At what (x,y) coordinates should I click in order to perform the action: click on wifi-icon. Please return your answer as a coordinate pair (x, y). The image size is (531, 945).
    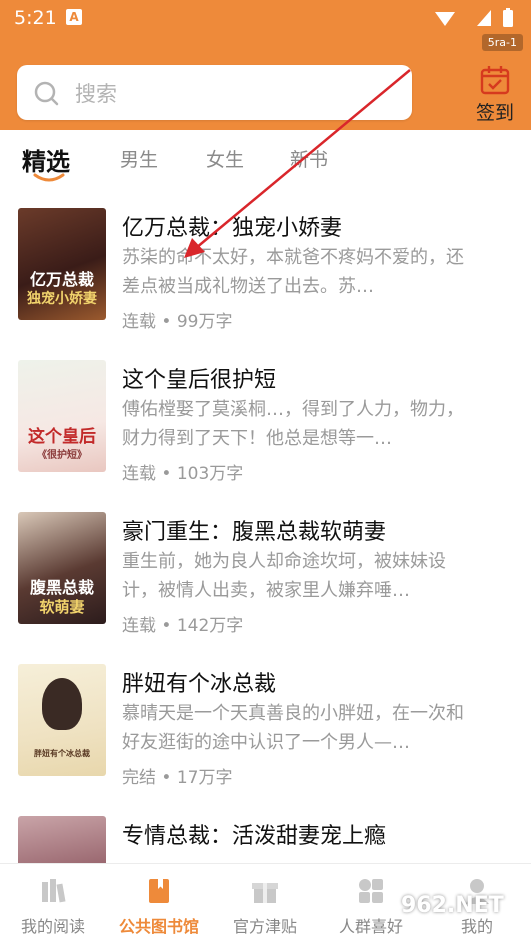
    Looking at the image, I should click on (445, 19).